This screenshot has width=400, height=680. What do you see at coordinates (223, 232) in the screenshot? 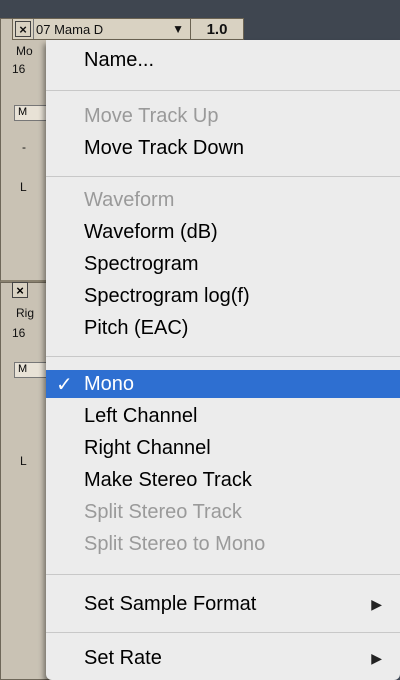
I see `menu-item-waveform-db: Waveform (dB)` at bounding box center [223, 232].